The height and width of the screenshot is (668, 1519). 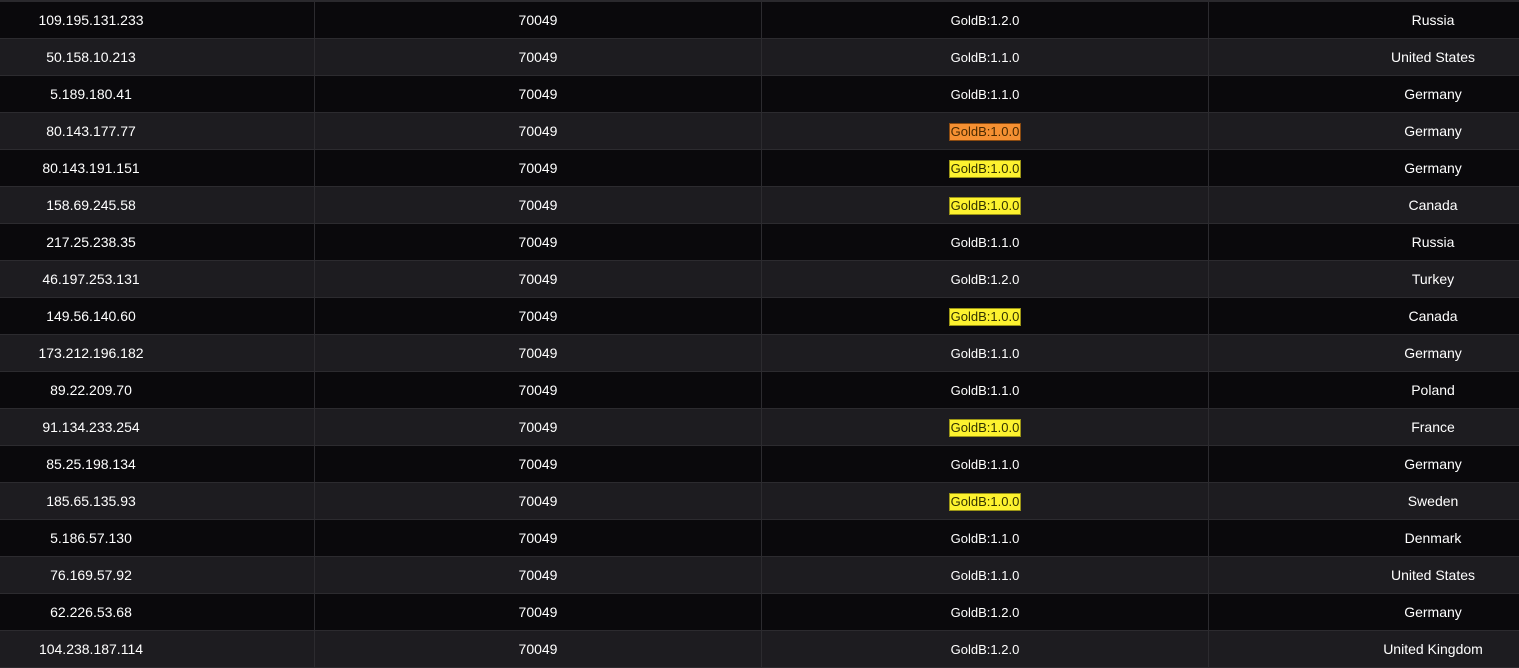 What do you see at coordinates (157, 57) in the screenshot?
I see `ip-address-cell: 50.158.10.213` at bounding box center [157, 57].